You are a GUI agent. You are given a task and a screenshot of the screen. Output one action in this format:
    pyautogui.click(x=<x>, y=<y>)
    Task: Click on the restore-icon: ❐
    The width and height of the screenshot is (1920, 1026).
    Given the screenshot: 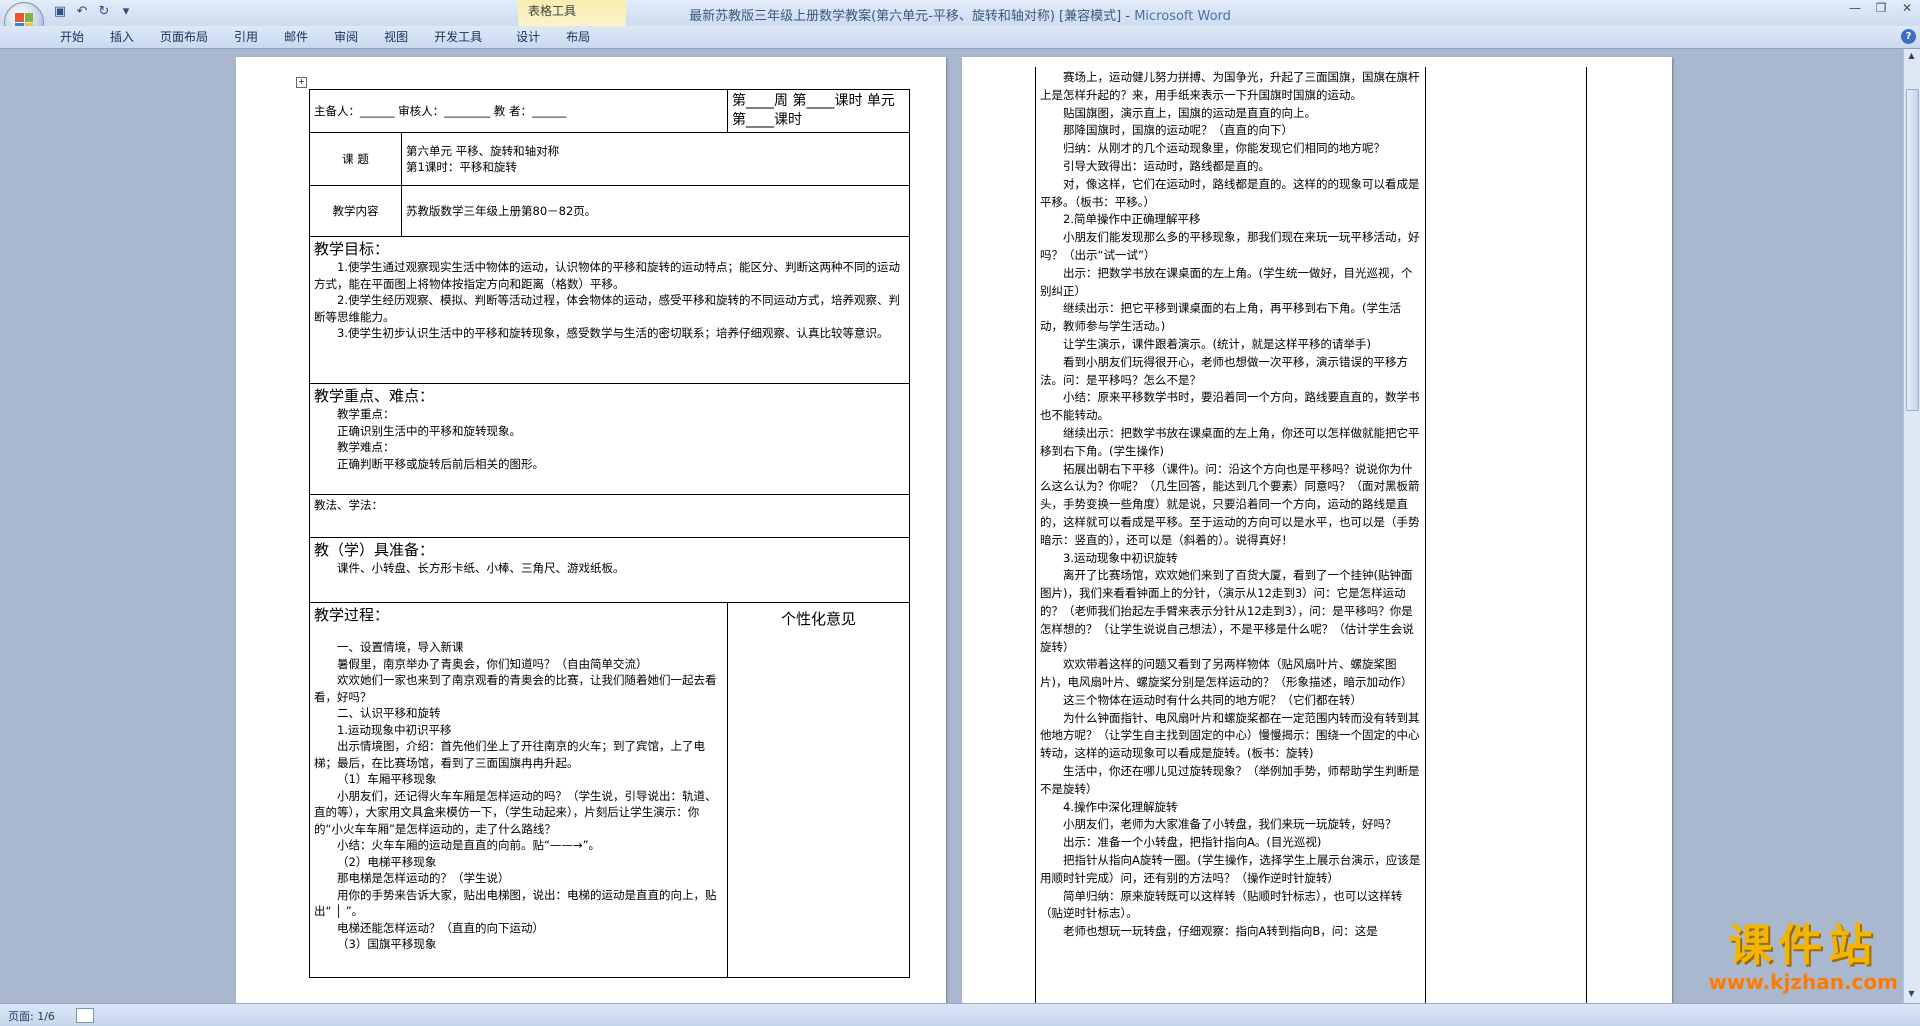 What is the action you would take?
    pyautogui.click(x=1881, y=9)
    